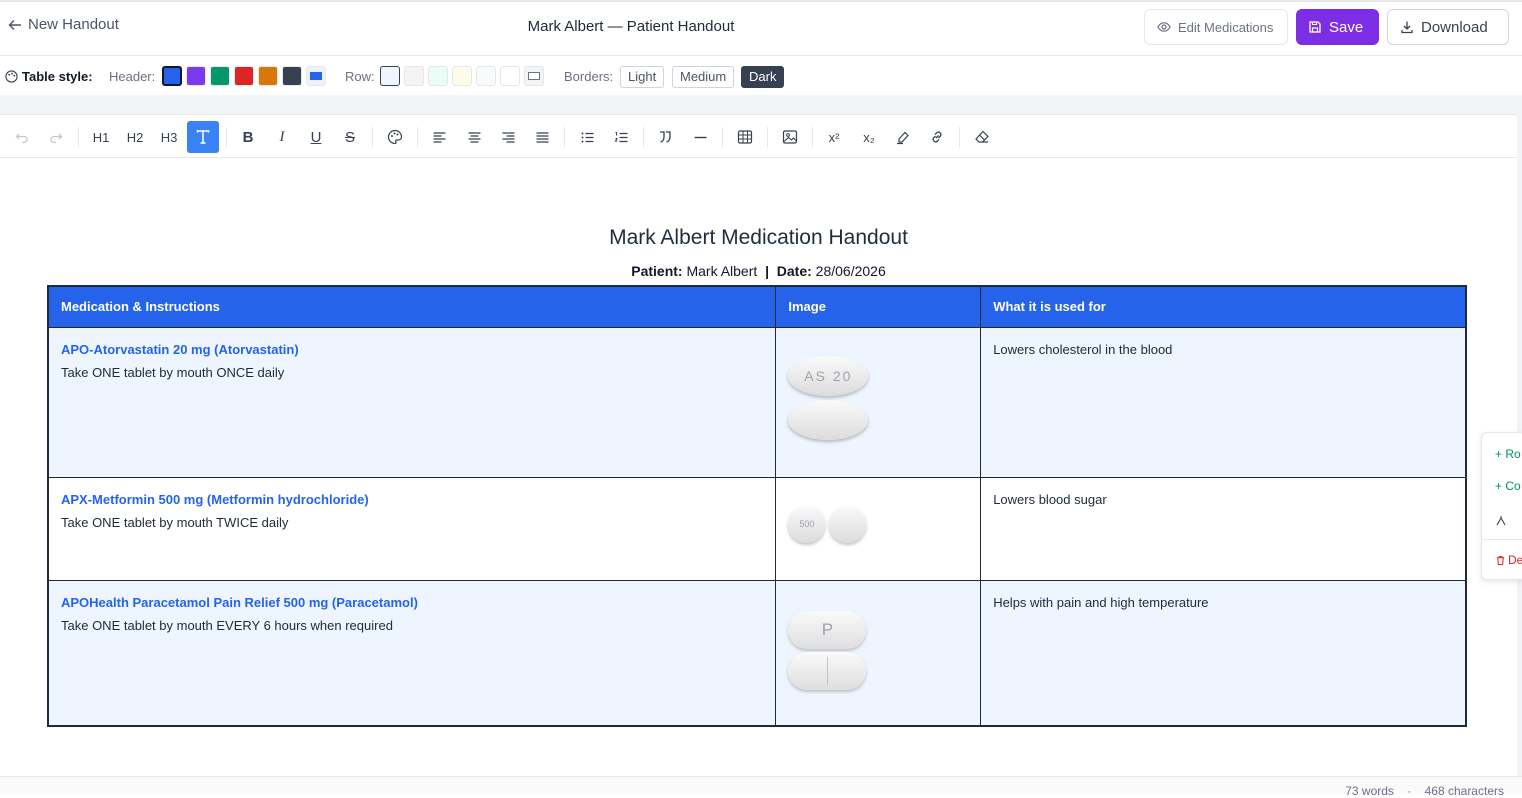 This screenshot has height=798, width=1522. I want to click on heading-2-label: H2, so click(135, 137).